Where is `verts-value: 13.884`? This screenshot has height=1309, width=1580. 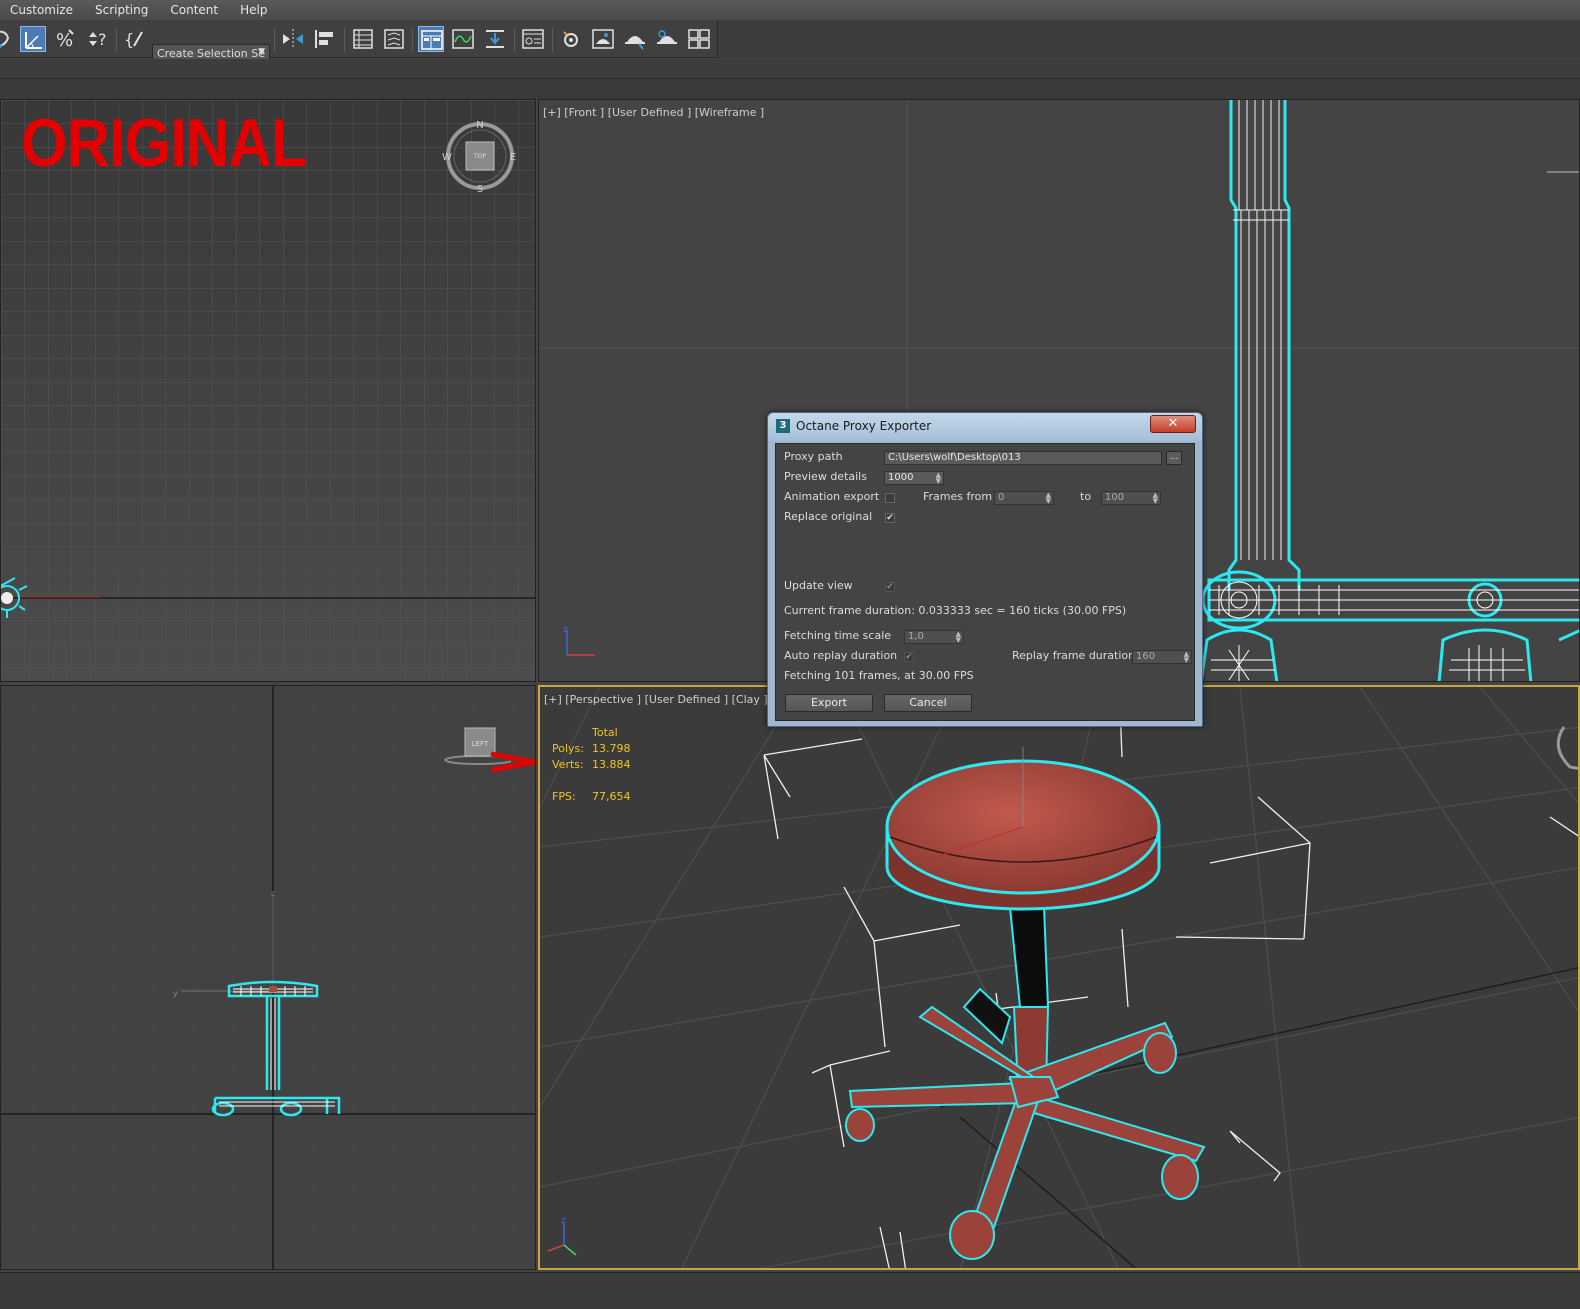 verts-value: 13.884 is located at coordinates (611, 764).